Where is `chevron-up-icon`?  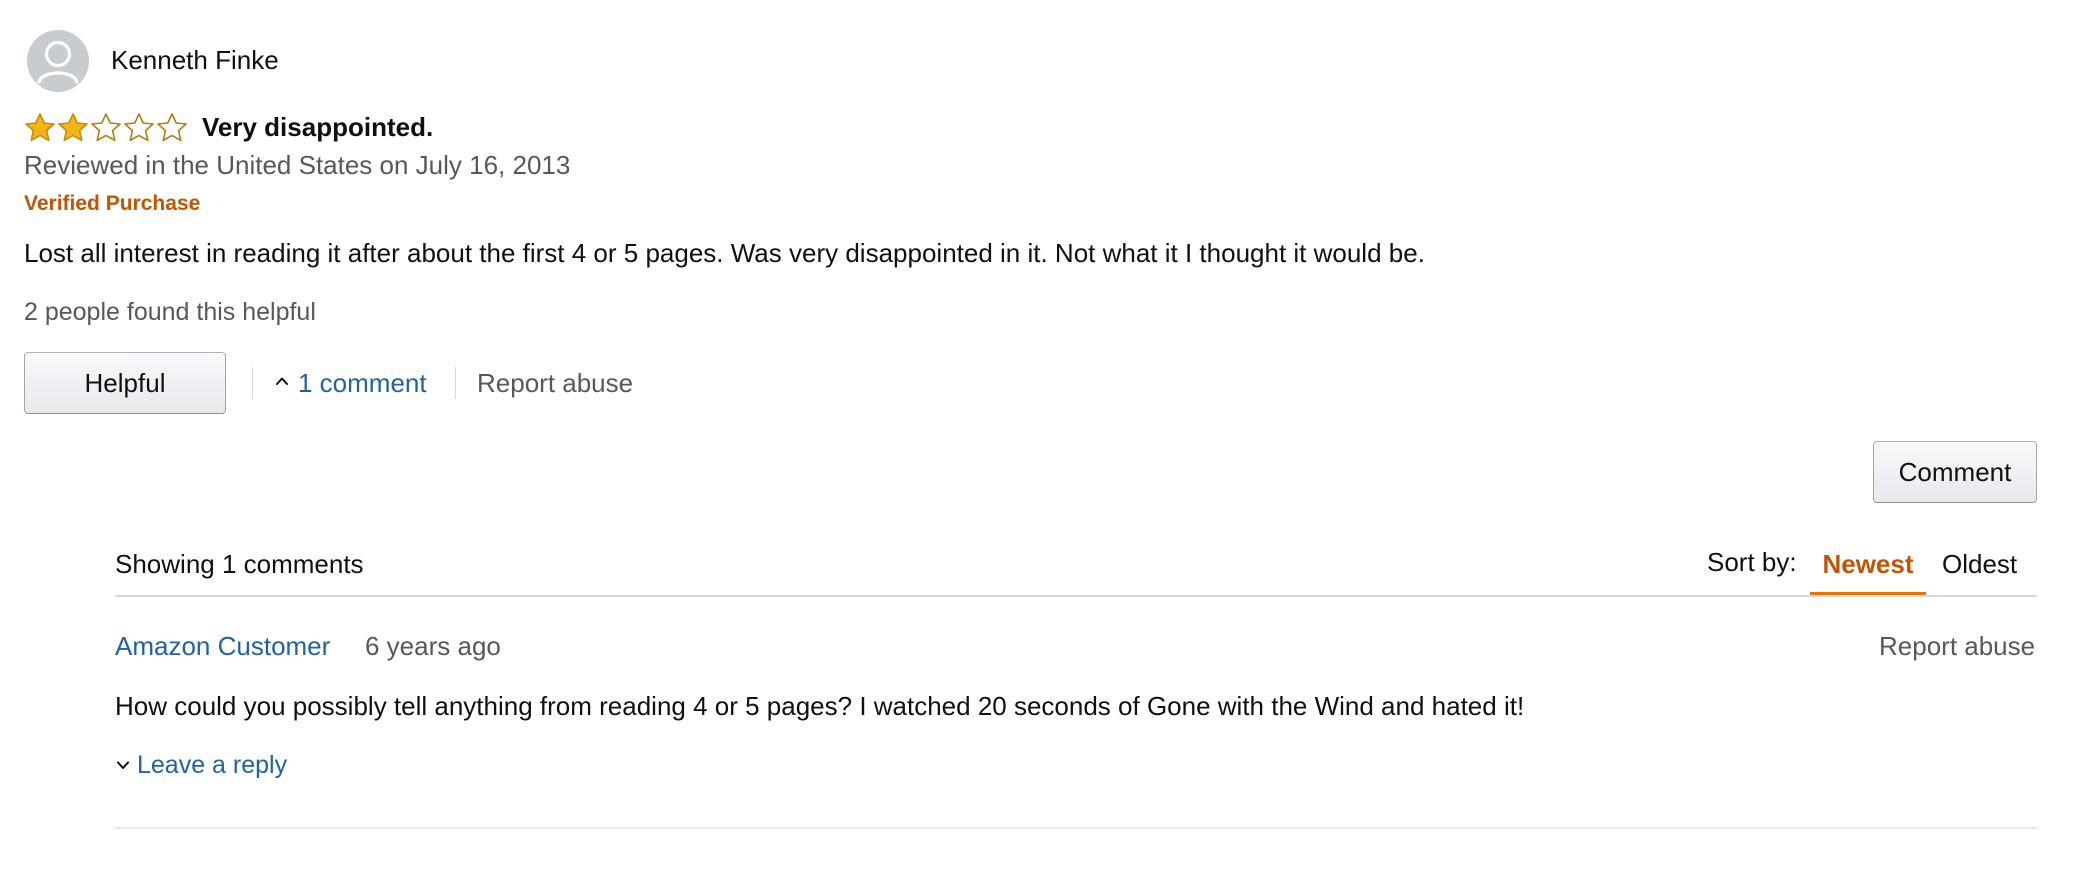 chevron-up-icon is located at coordinates (282, 381).